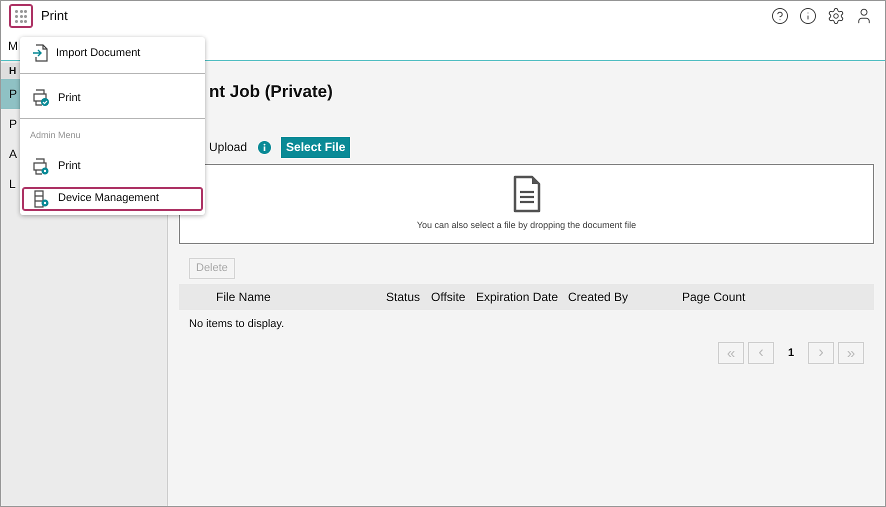 This screenshot has height=507, width=886. Describe the element at coordinates (12, 71) in the screenshot. I see `sidebar-heading: H` at that location.